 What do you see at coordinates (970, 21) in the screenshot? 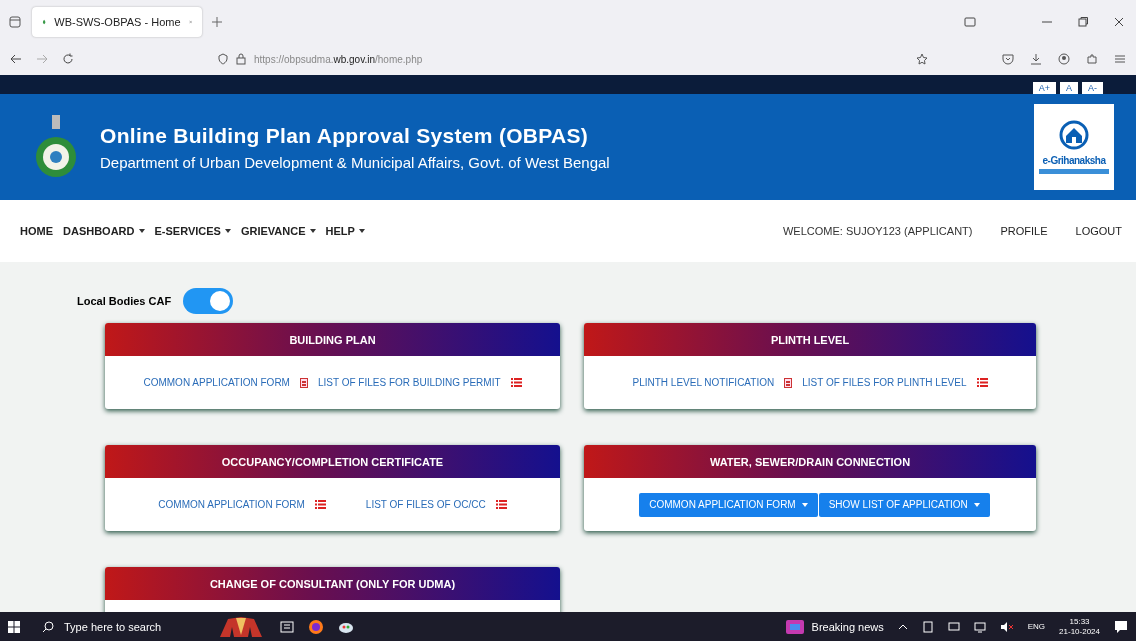
I see `window-icon` at bounding box center [970, 21].